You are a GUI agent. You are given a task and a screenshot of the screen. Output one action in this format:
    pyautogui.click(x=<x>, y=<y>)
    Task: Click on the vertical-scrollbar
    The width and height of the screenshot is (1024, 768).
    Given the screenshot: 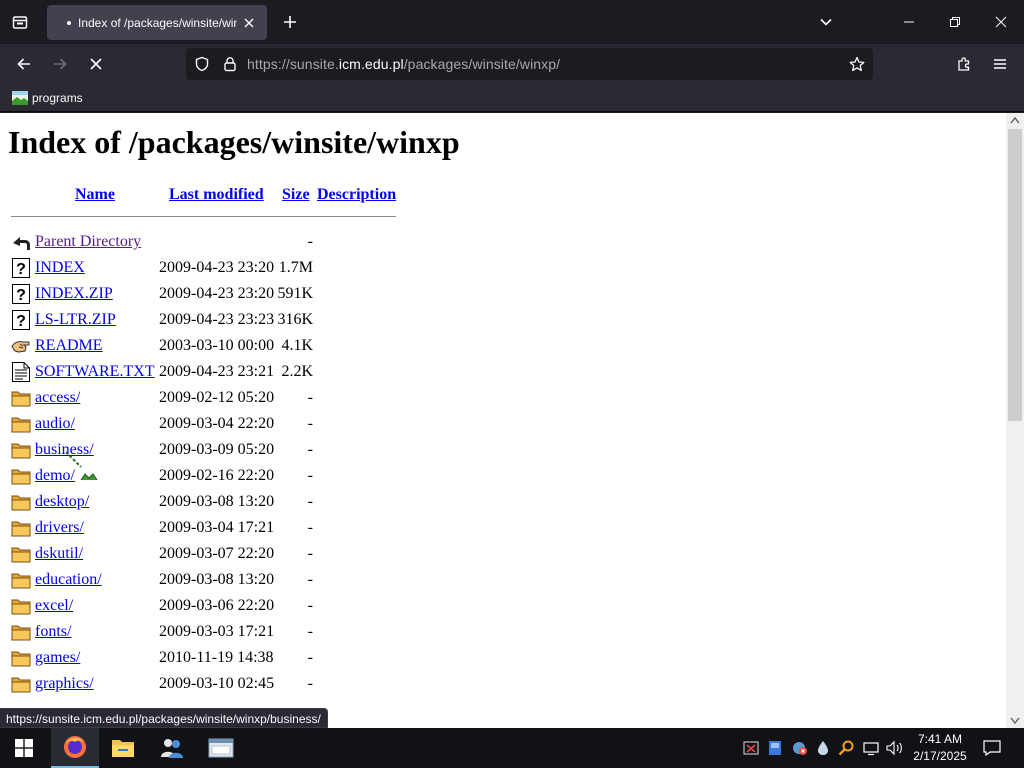 What is the action you would take?
    pyautogui.click(x=1015, y=420)
    